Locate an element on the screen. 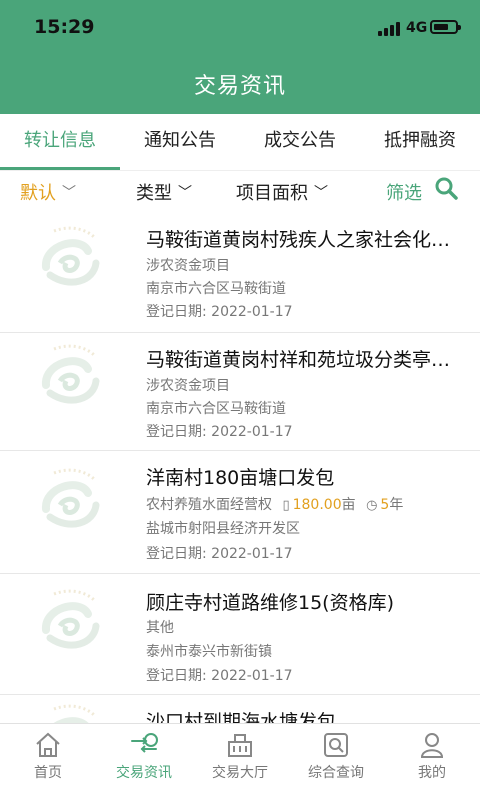 The width and height of the screenshot is (480, 801). home-icon is located at coordinates (48, 744).